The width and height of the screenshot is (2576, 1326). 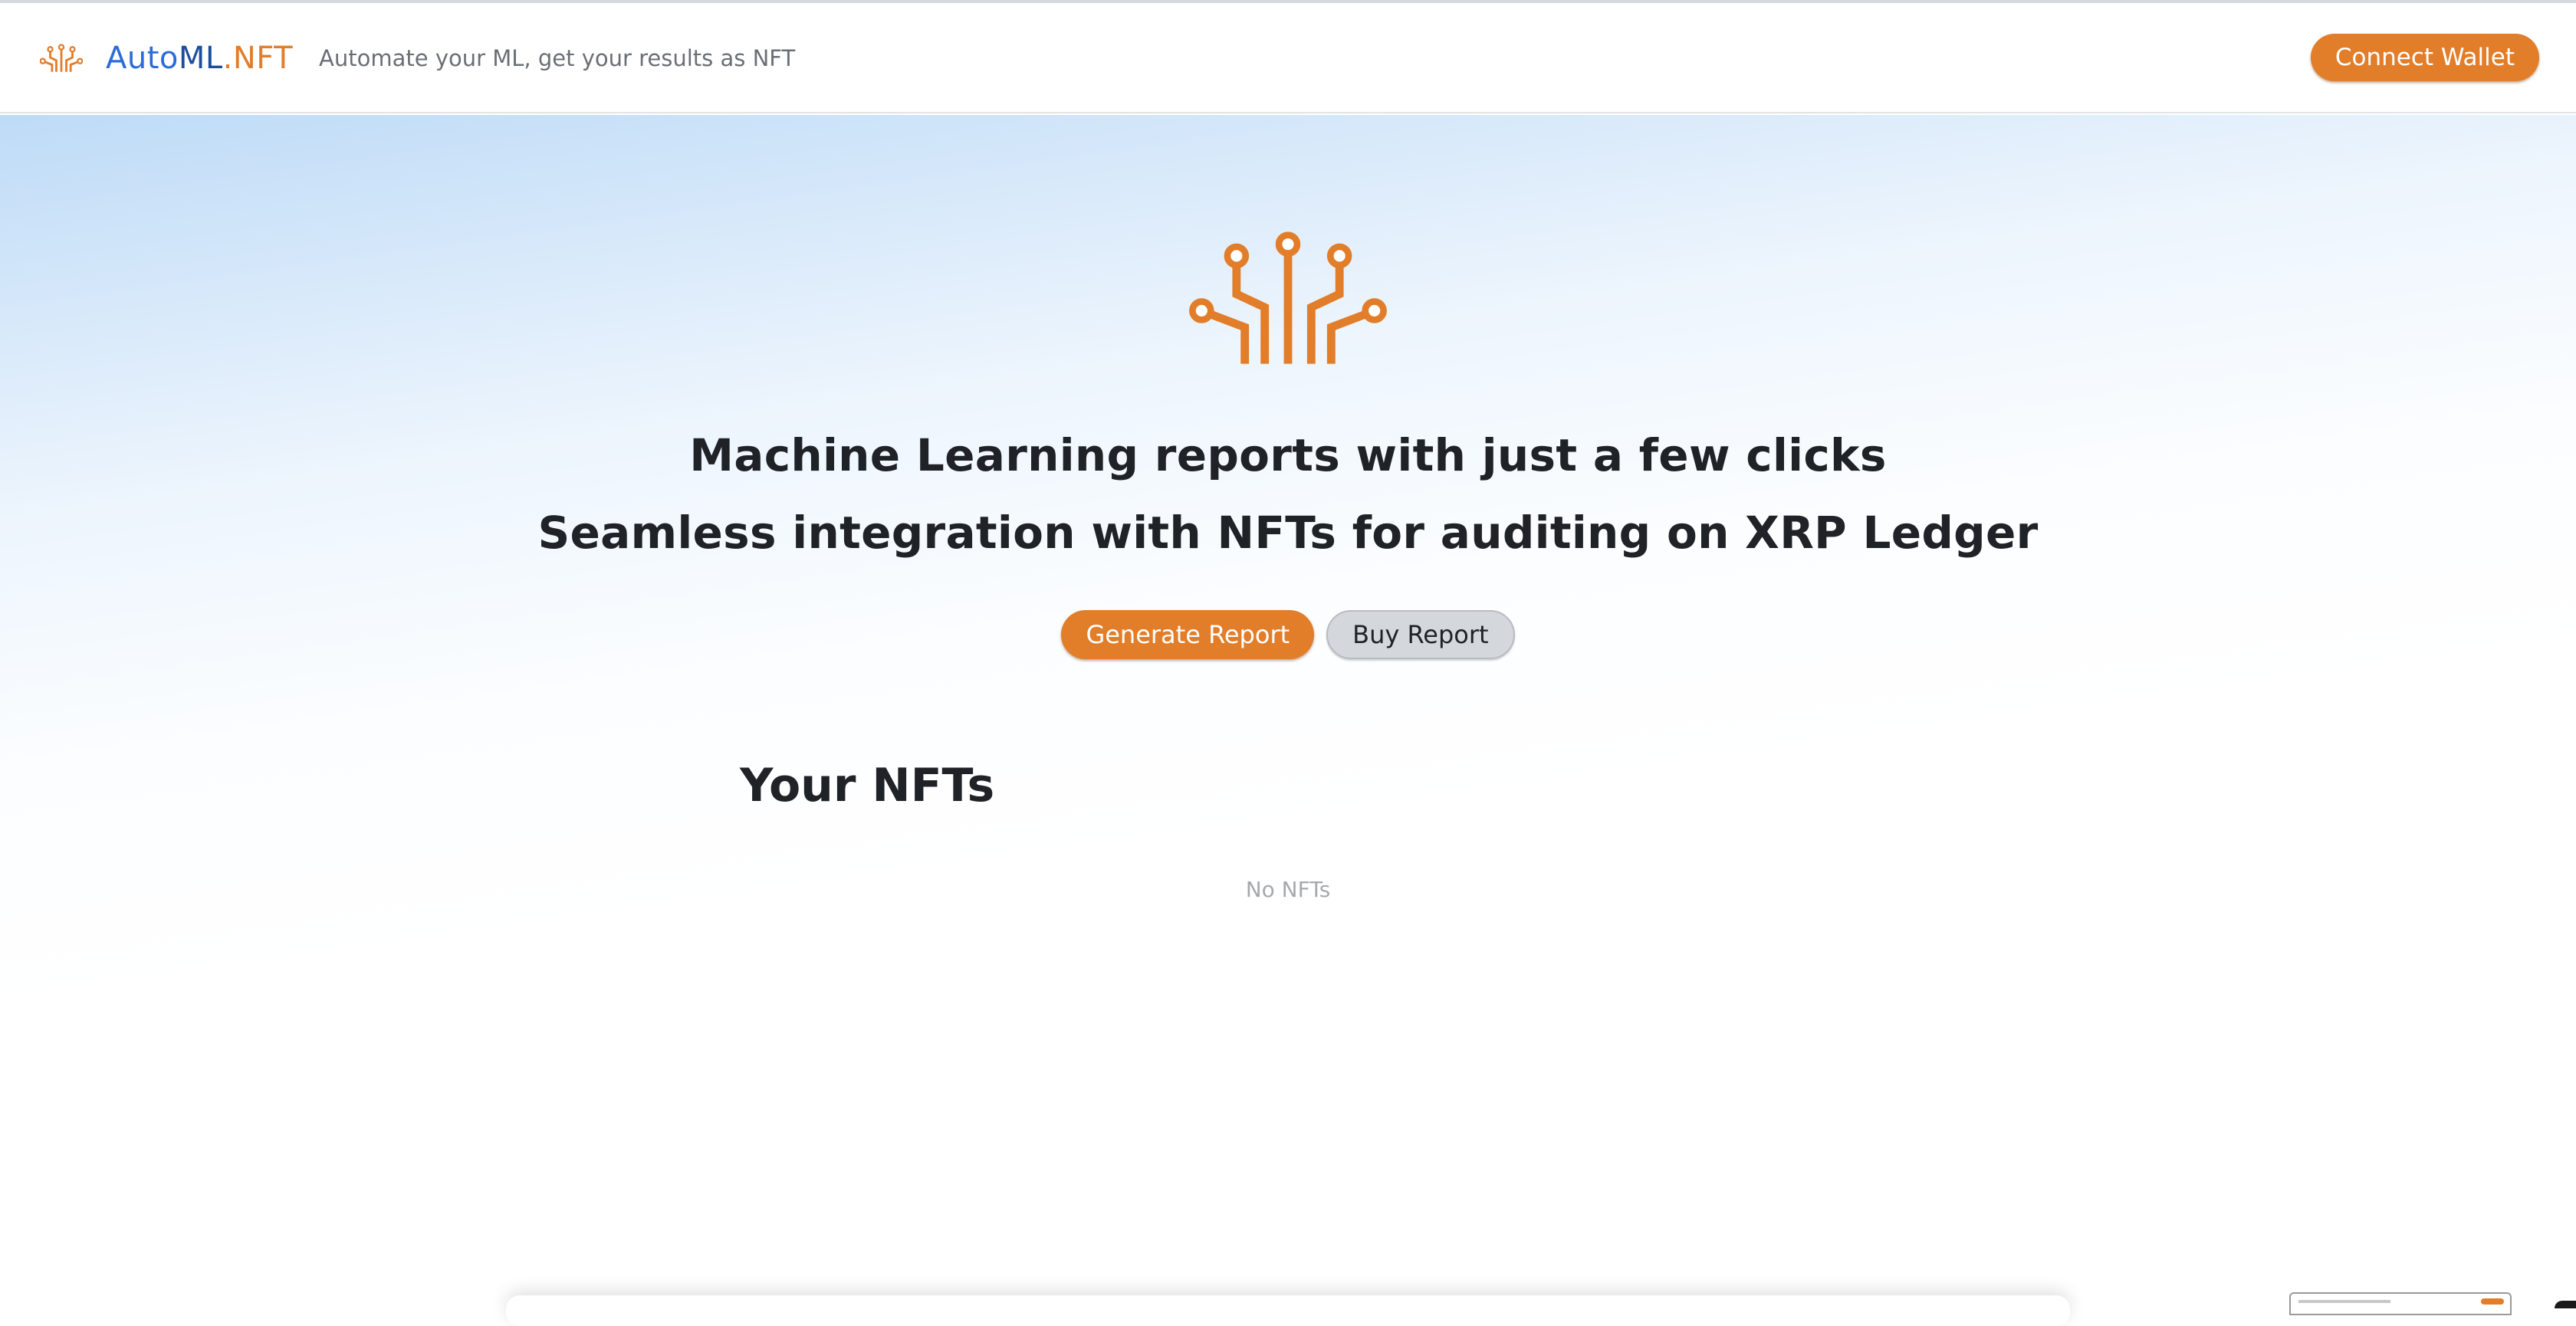 I want to click on brand-name: AutoML.NFT, so click(x=199, y=59).